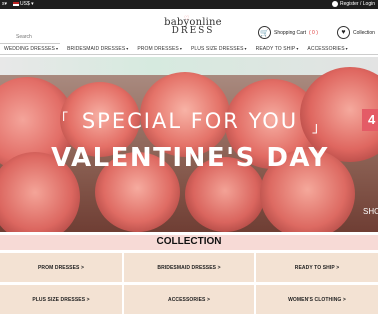  I want to click on category-accessories: ACCESSORIES >, so click(189, 299).